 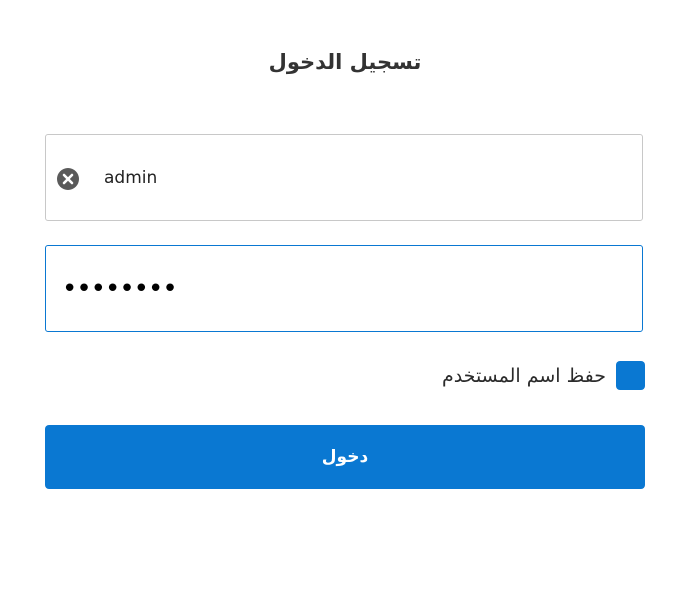 I want to click on login-button: دخول, so click(x=345, y=457).